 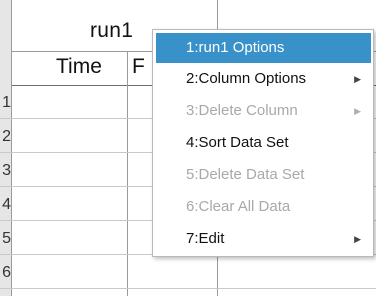 I want to click on column-header-force: F, so click(x=138, y=67).